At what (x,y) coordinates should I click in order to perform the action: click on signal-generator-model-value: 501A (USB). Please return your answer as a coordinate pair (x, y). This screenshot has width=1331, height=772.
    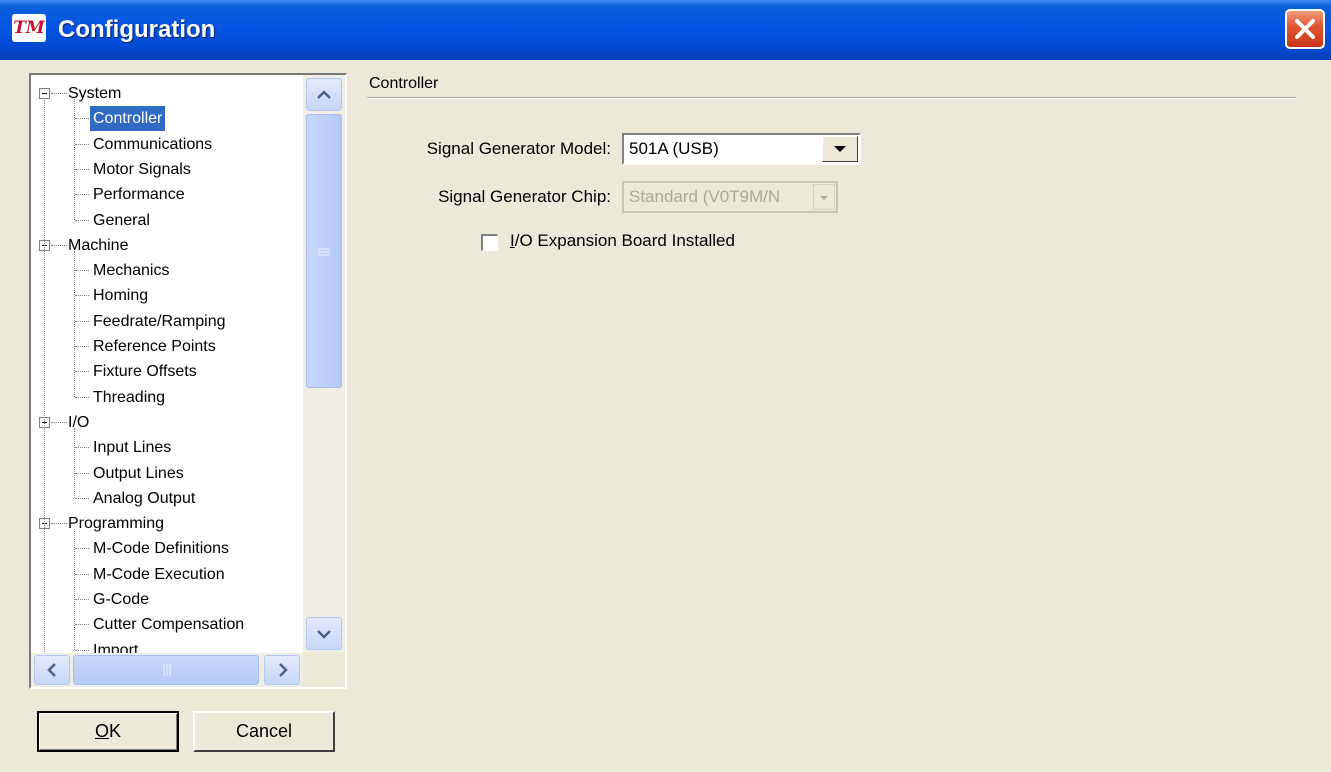
    Looking at the image, I should click on (674, 148).